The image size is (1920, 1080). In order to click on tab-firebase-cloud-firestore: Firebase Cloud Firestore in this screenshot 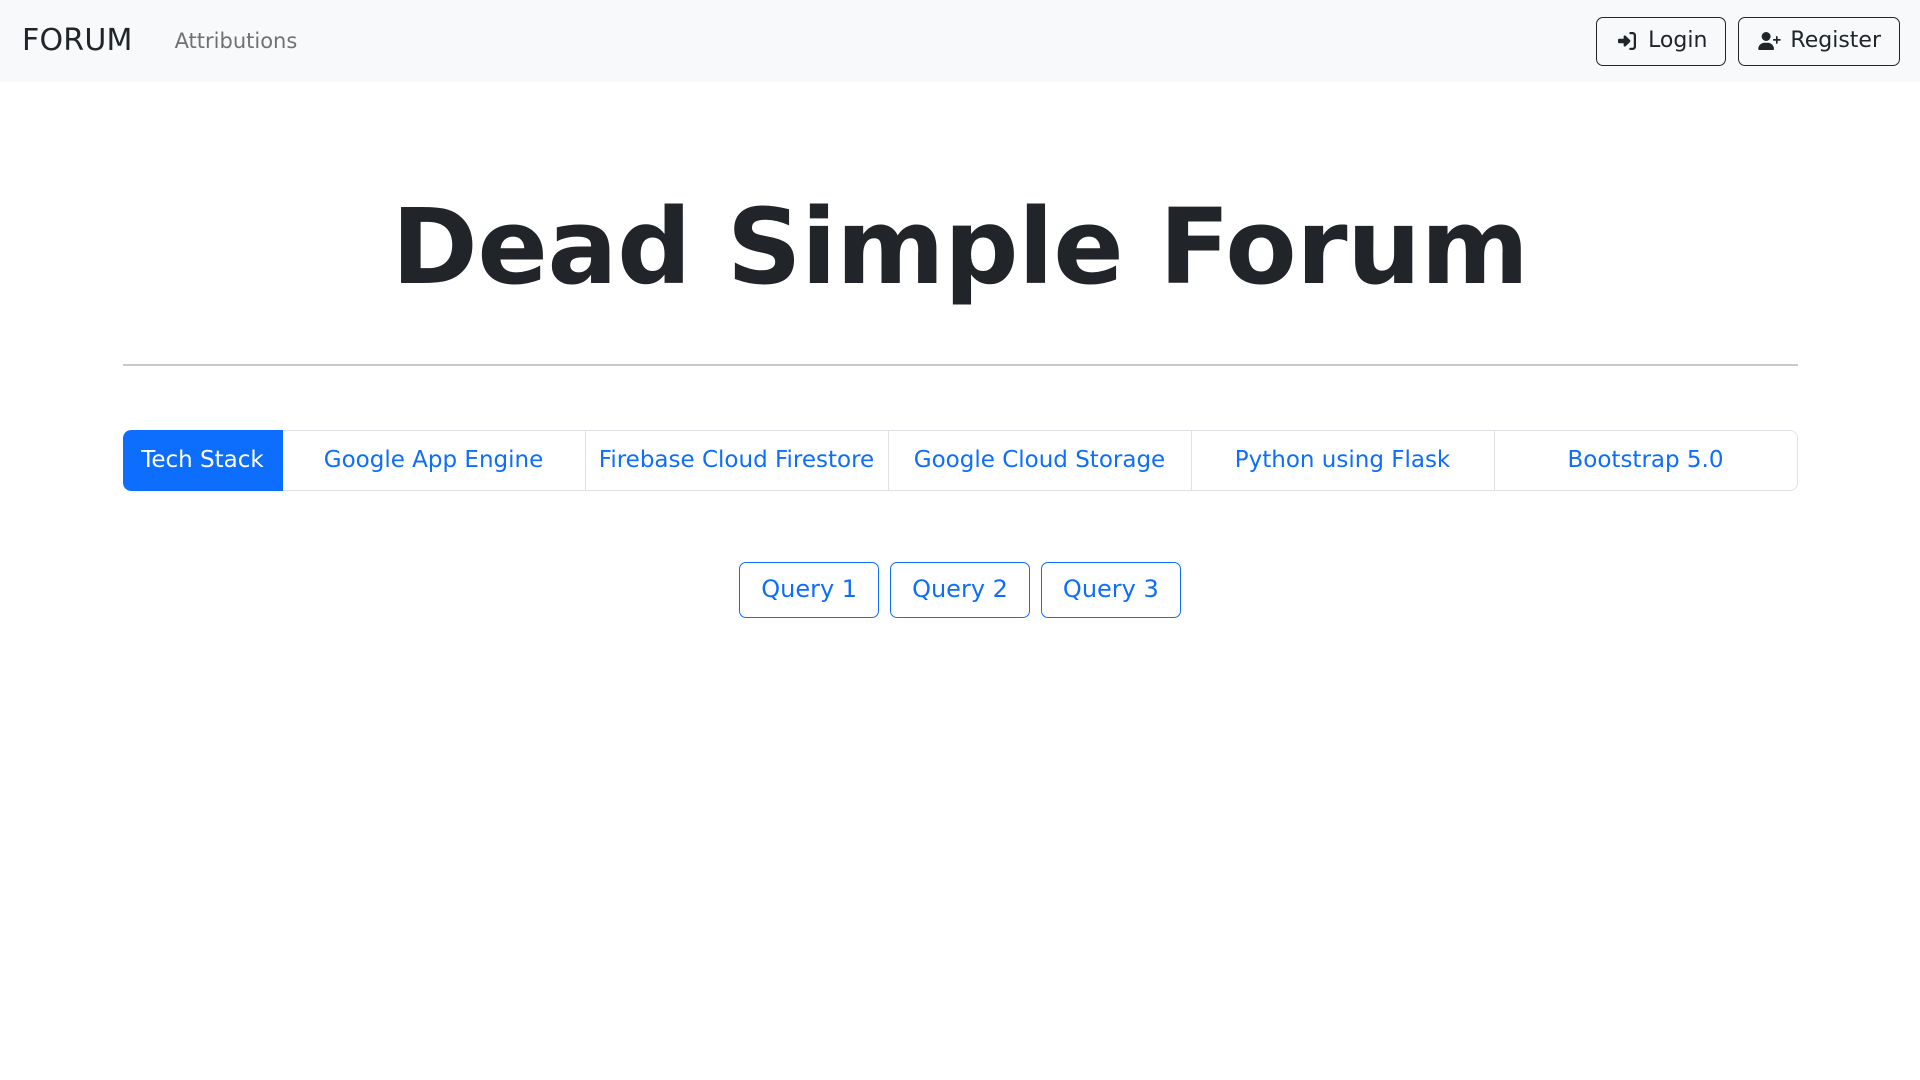, I will do `click(737, 461)`.